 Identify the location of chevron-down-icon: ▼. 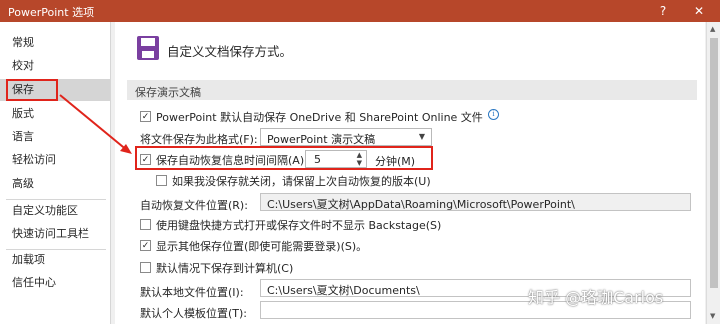
(421, 136).